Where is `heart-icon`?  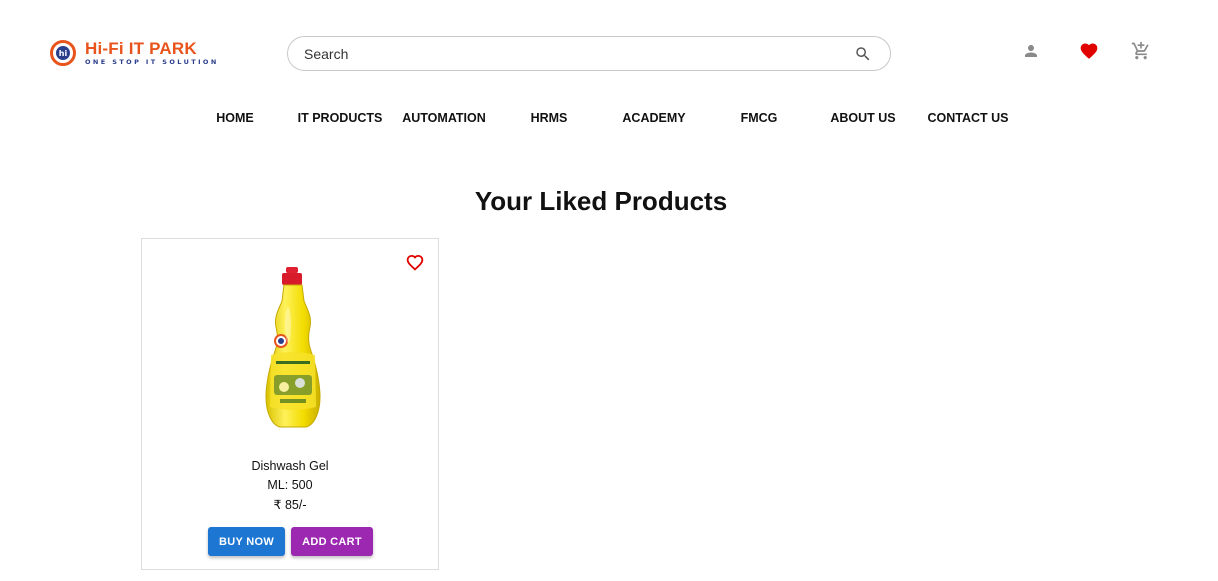 heart-icon is located at coordinates (1089, 51).